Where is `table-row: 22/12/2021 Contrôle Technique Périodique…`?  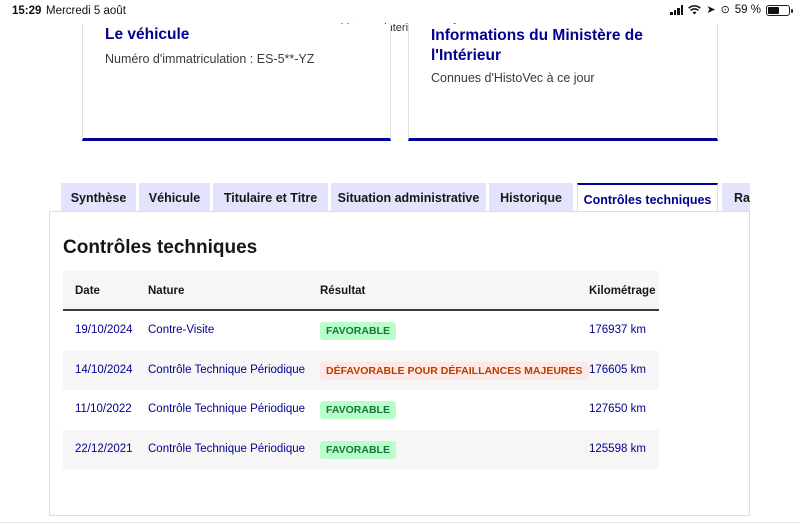
table-row: 22/12/2021 Contrôle Technique Périodique… is located at coordinates (361, 449).